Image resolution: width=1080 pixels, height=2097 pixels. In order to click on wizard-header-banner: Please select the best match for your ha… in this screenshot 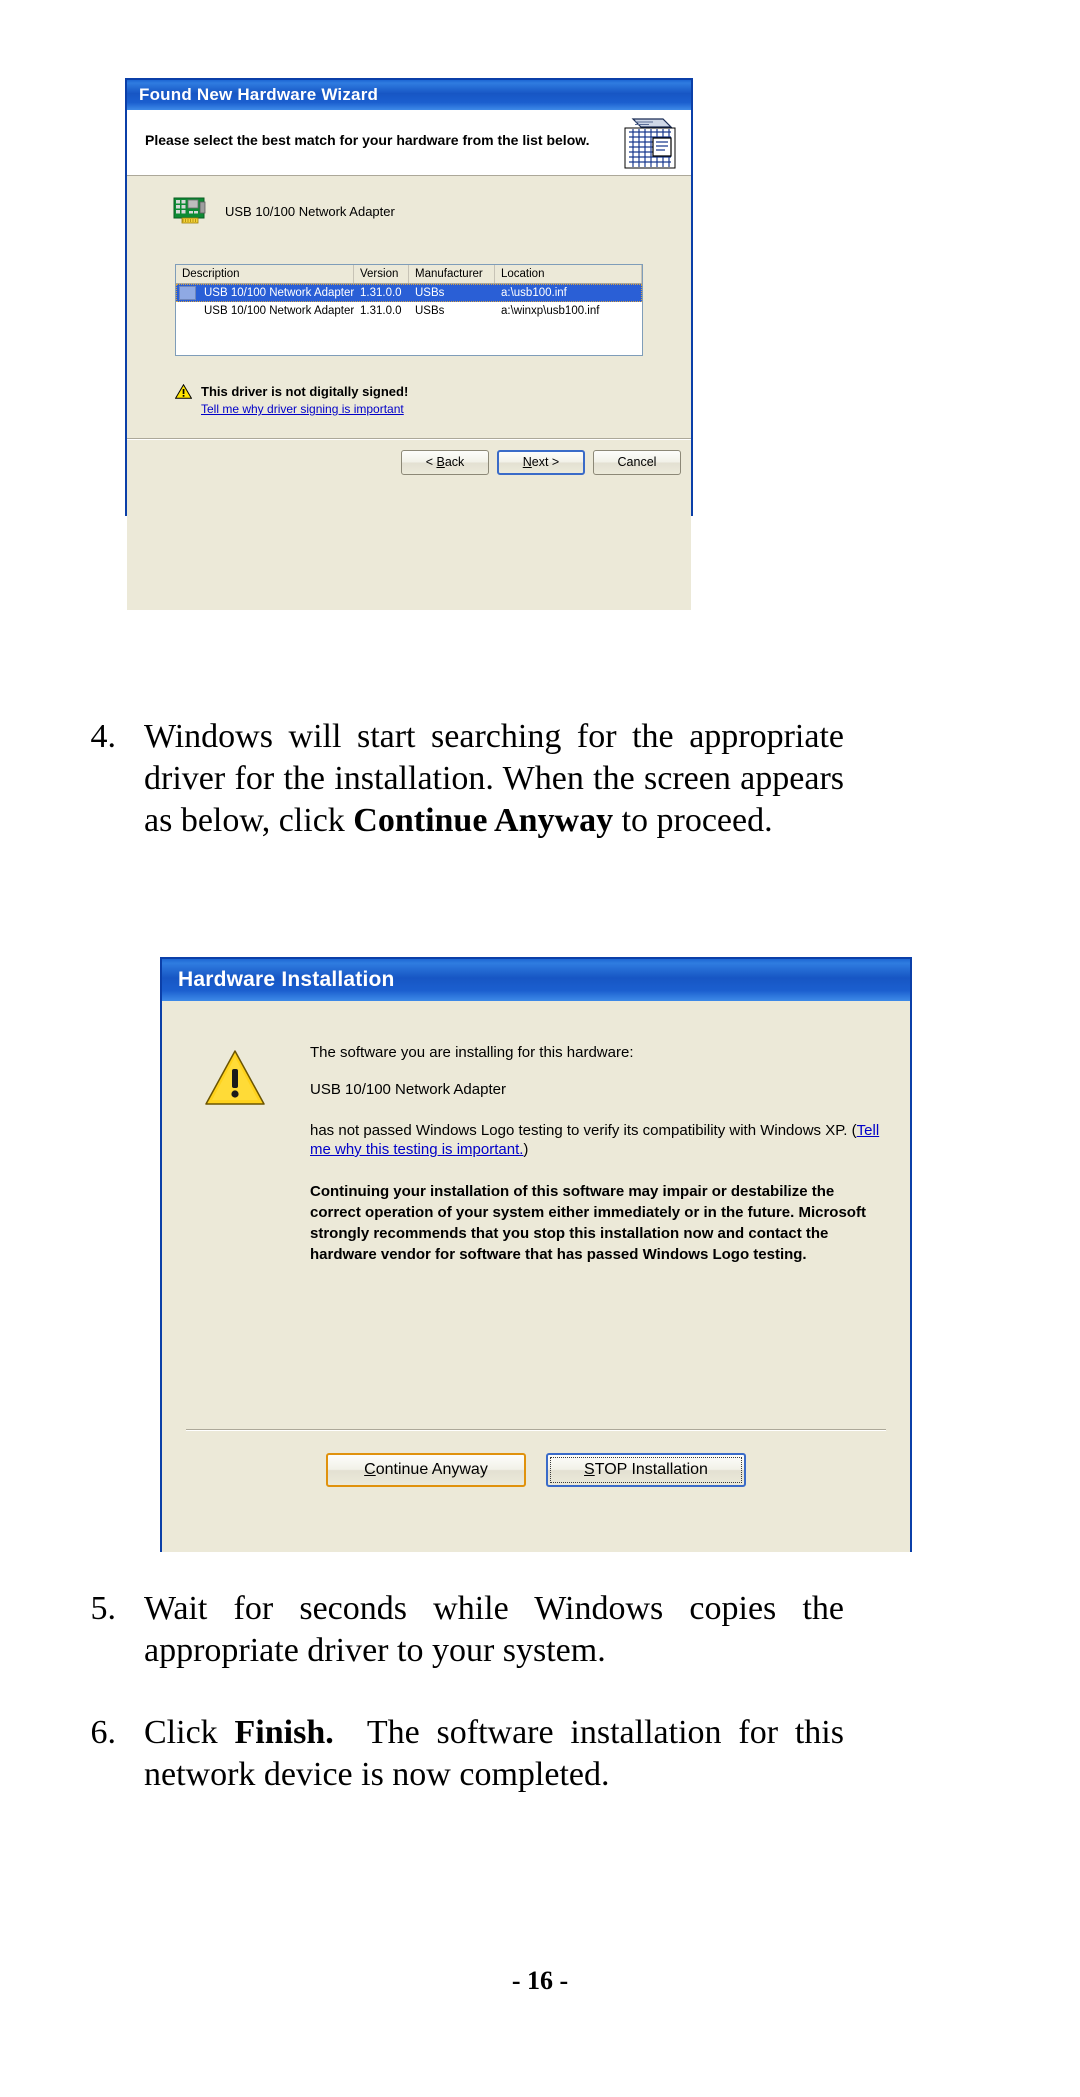, I will do `click(409, 143)`.